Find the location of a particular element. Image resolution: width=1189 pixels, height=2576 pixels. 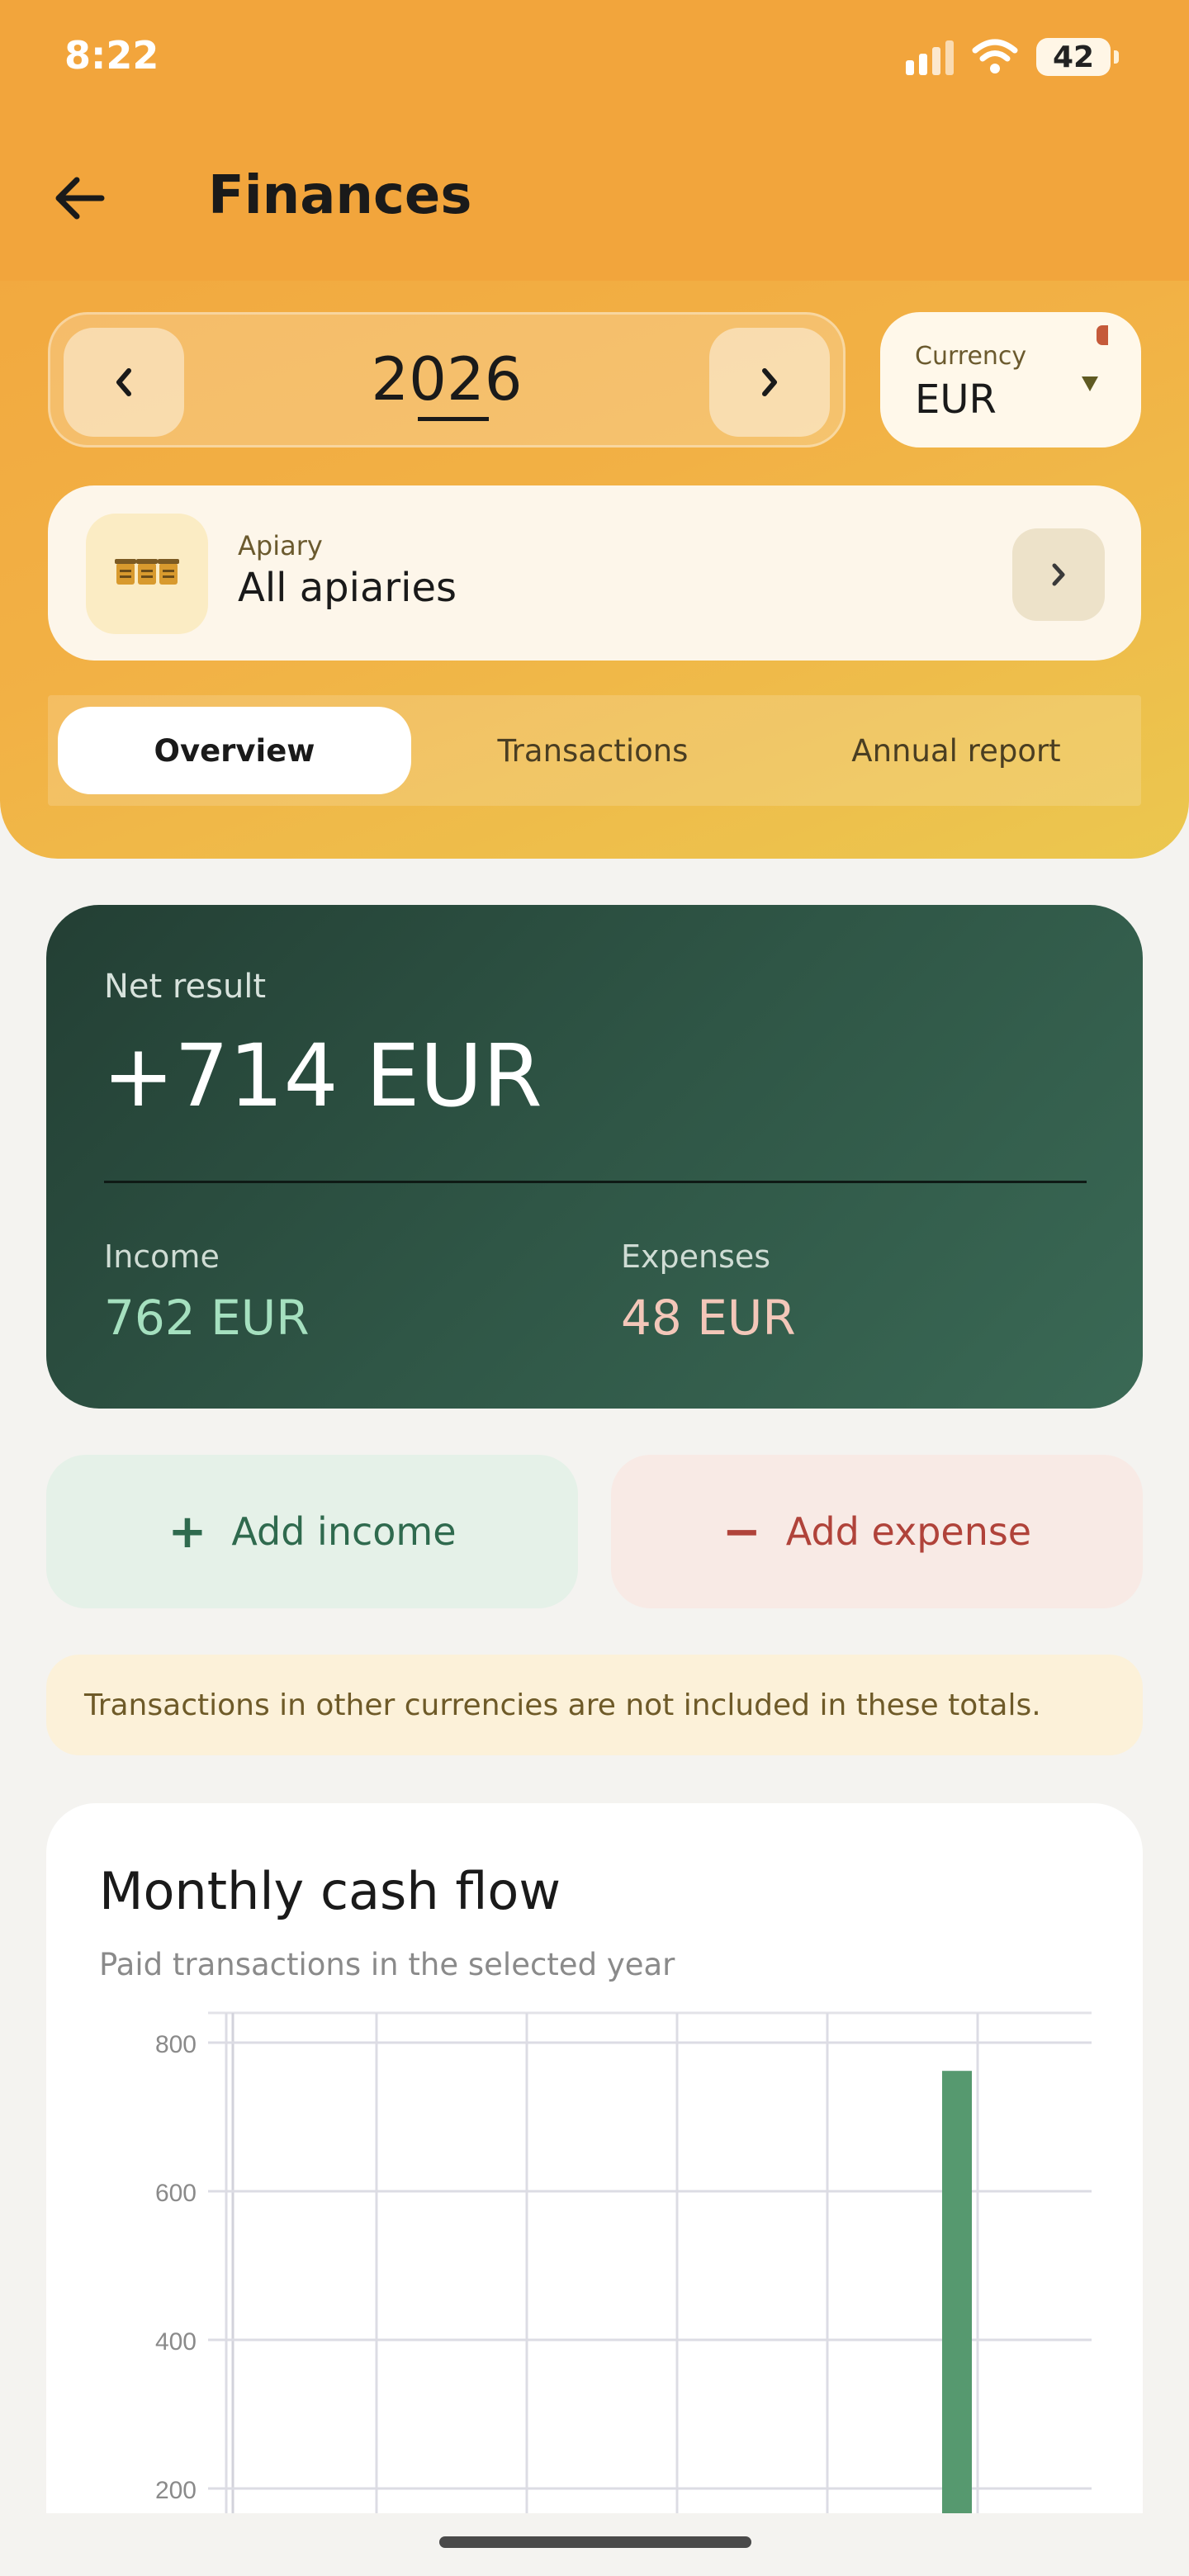

minus-icon: − is located at coordinates (741, 1531).